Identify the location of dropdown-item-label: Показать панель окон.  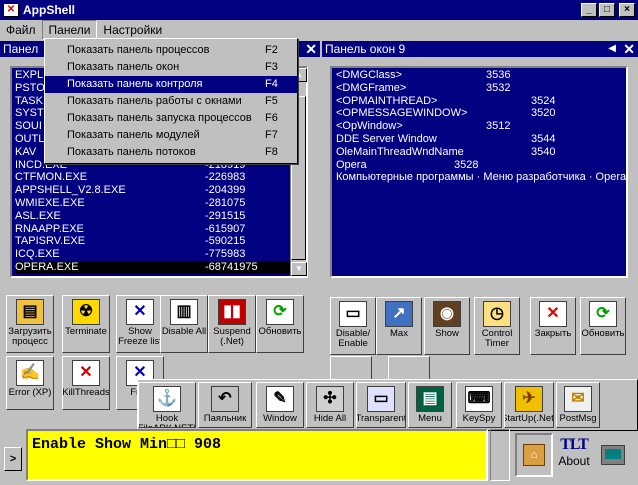
(123, 67).